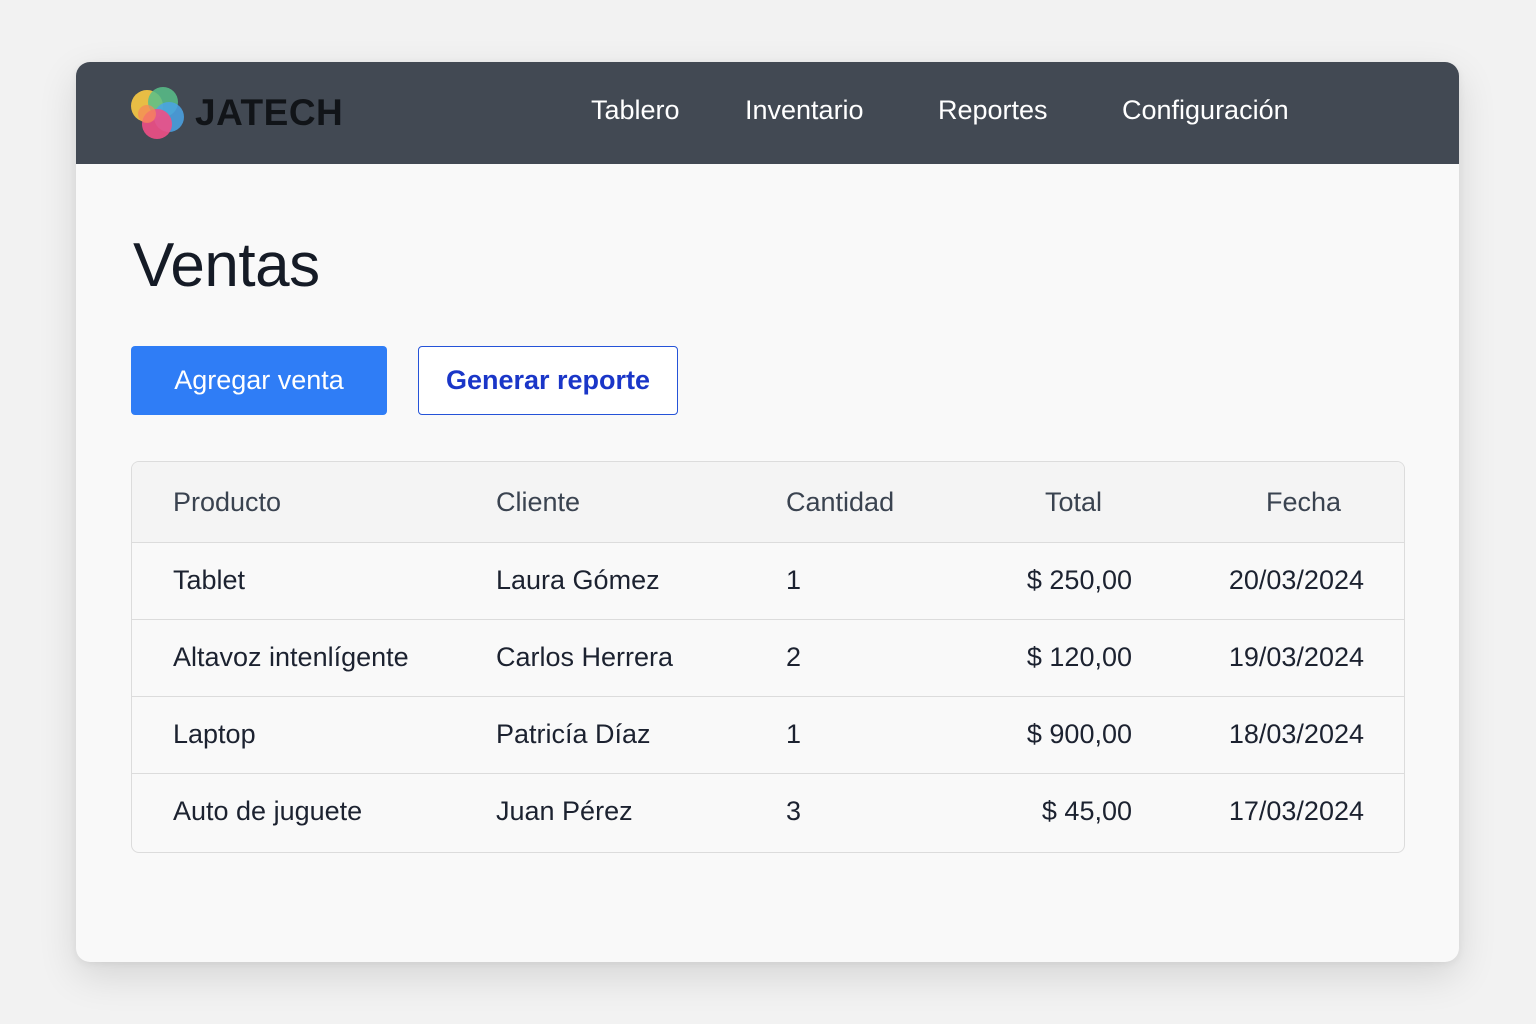 This screenshot has height=1024, width=1536. What do you see at coordinates (635, 110) in the screenshot?
I see `nav-item-tablero: Tablero` at bounding box center [635, 110].